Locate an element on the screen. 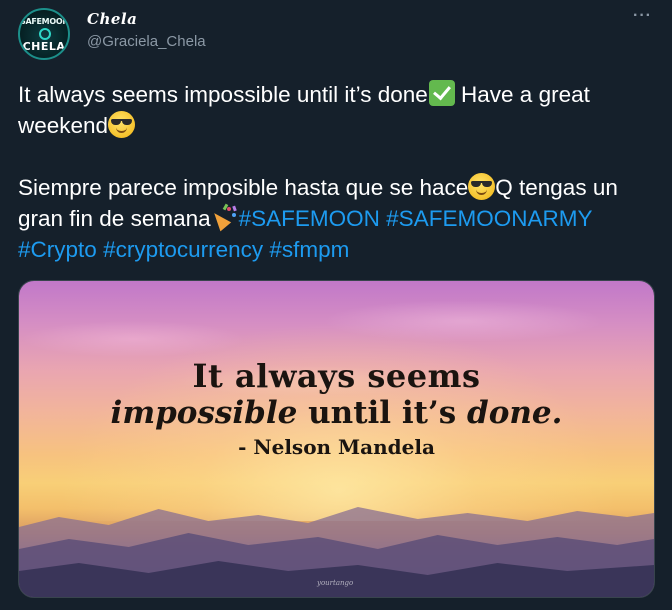  quote-attribution: - Nelson Mandela is located at coordinates (336, 447).